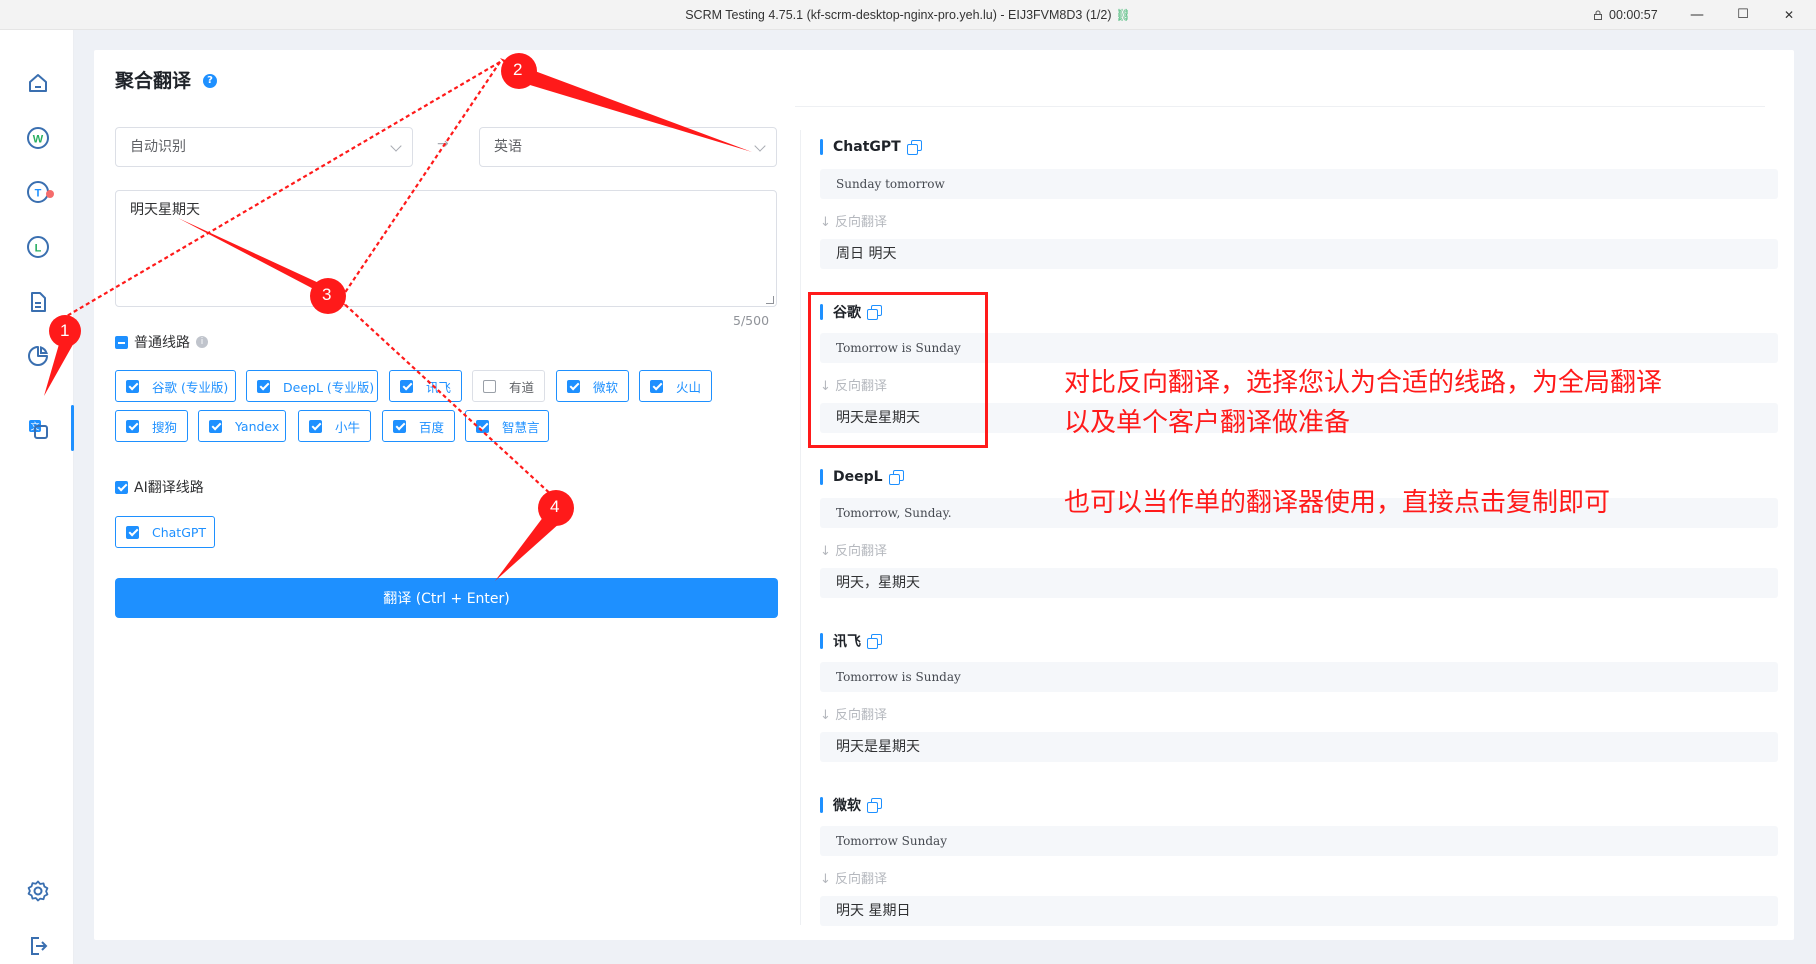 The image size is (1816, 964). Describe the element at coordinates (38, 429) in the screenshot. I see `translate-icon: 文` at that location.